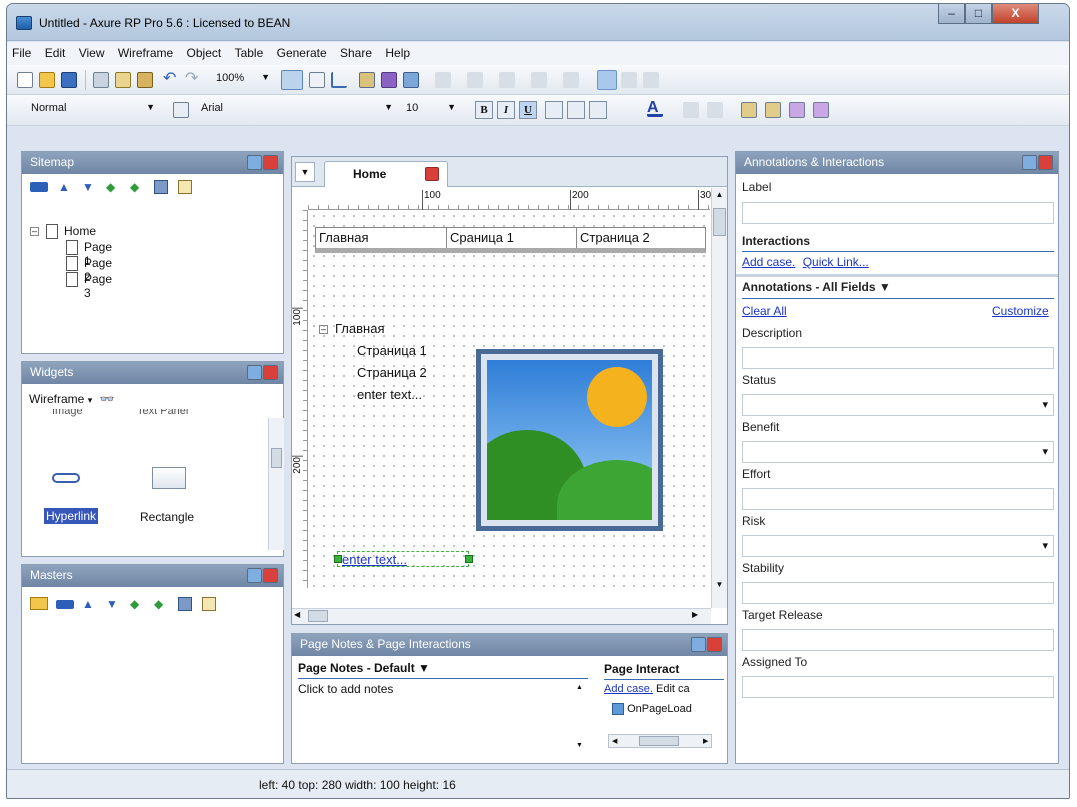  I want to click on order-backward-icon, so click(797, 110).